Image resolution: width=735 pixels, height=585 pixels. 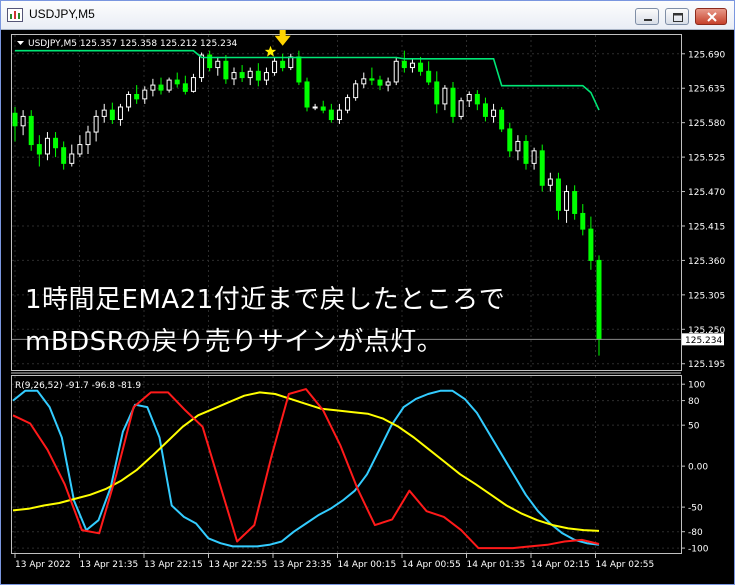 I want to click on main-y-tick-label: 125.195, so click(x=706, y=365).